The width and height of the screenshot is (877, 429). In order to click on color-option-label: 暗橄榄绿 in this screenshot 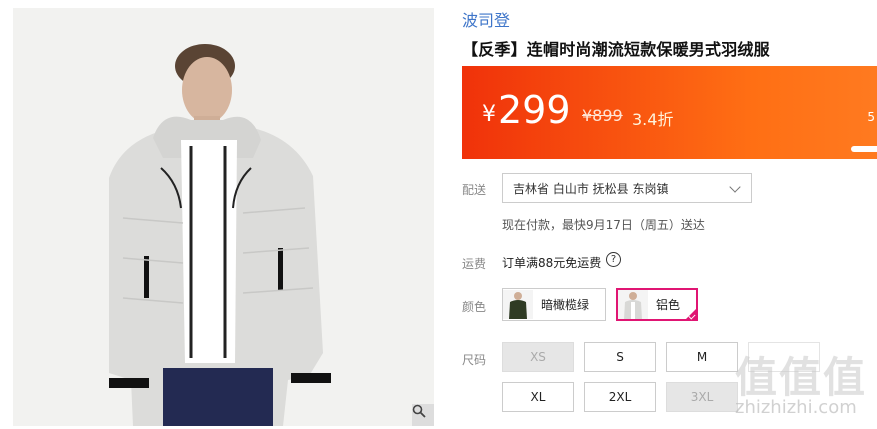, I will do `click(565, 305)`.